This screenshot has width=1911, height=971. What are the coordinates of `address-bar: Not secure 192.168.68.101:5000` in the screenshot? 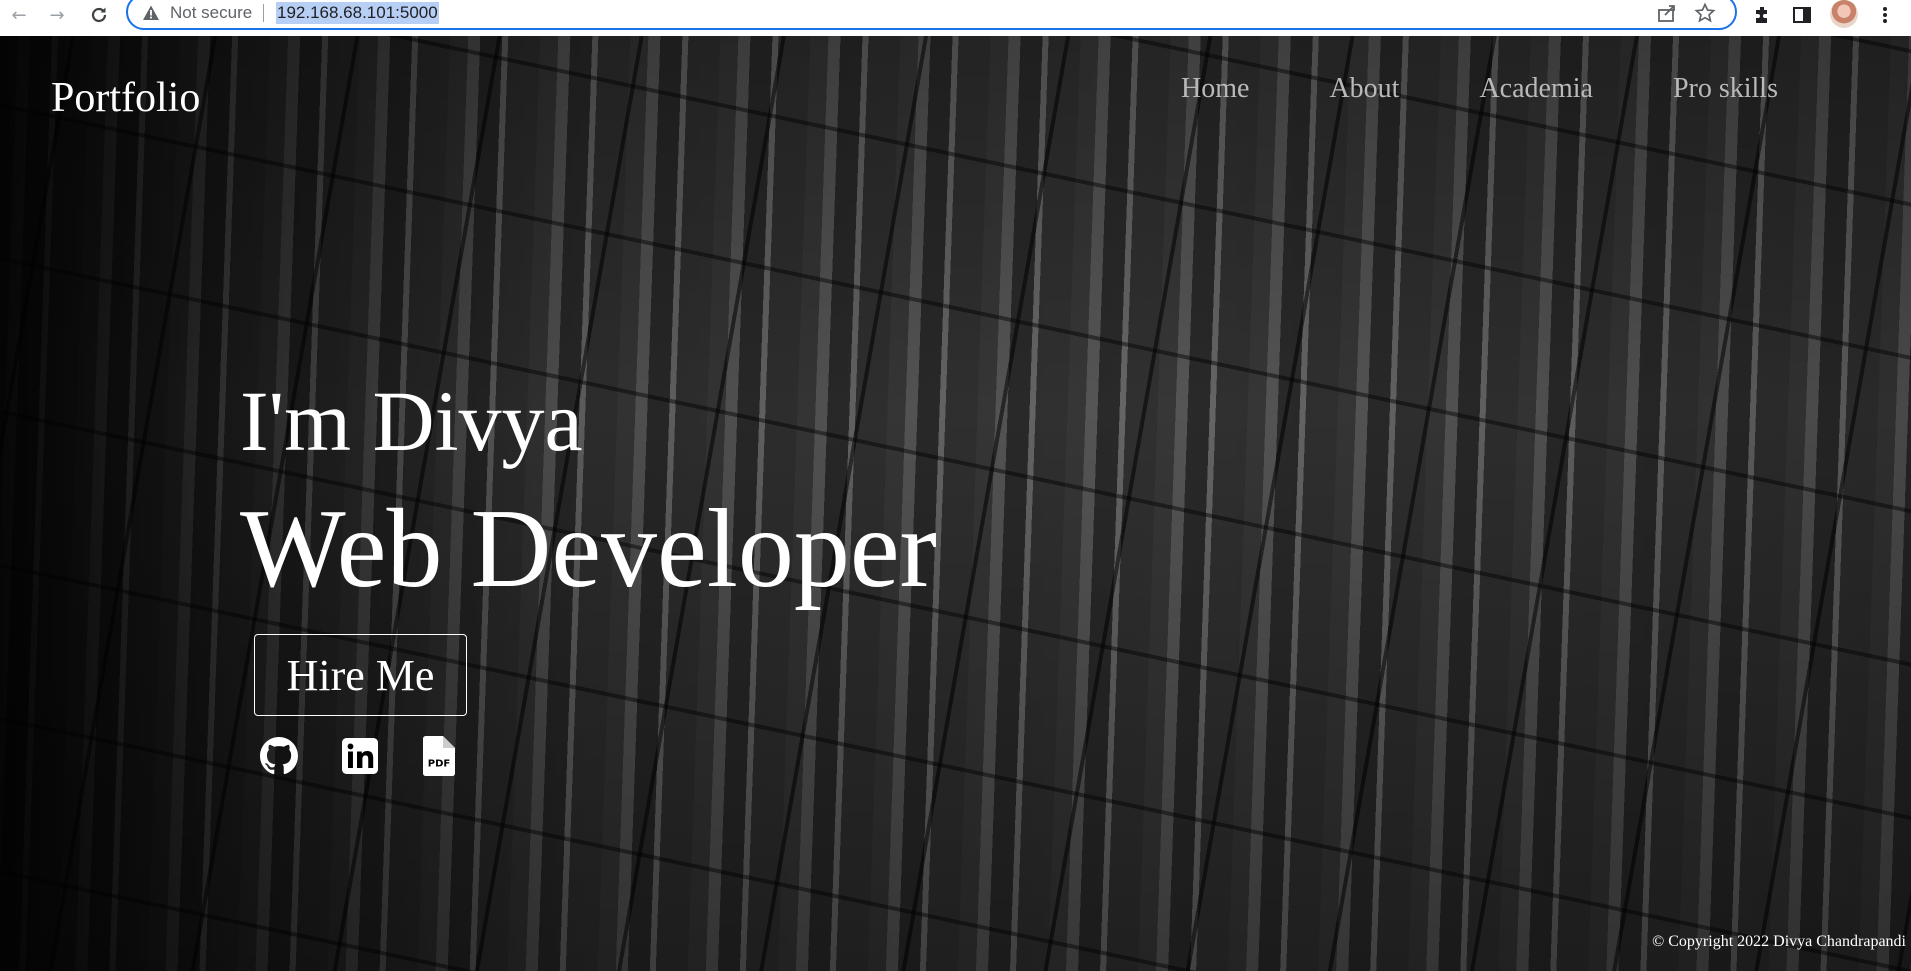 It's located at (931, 15).